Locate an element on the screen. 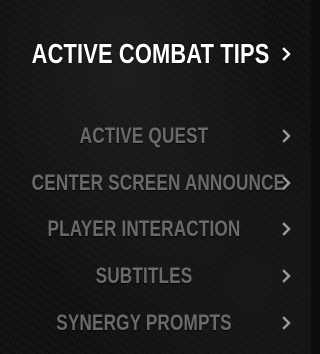 The width and height of the screenshot is (320, 354). menu-item-center-screen-announce: CENTER SCREEN ANNOUNCE is located at coordinates (155, 183).